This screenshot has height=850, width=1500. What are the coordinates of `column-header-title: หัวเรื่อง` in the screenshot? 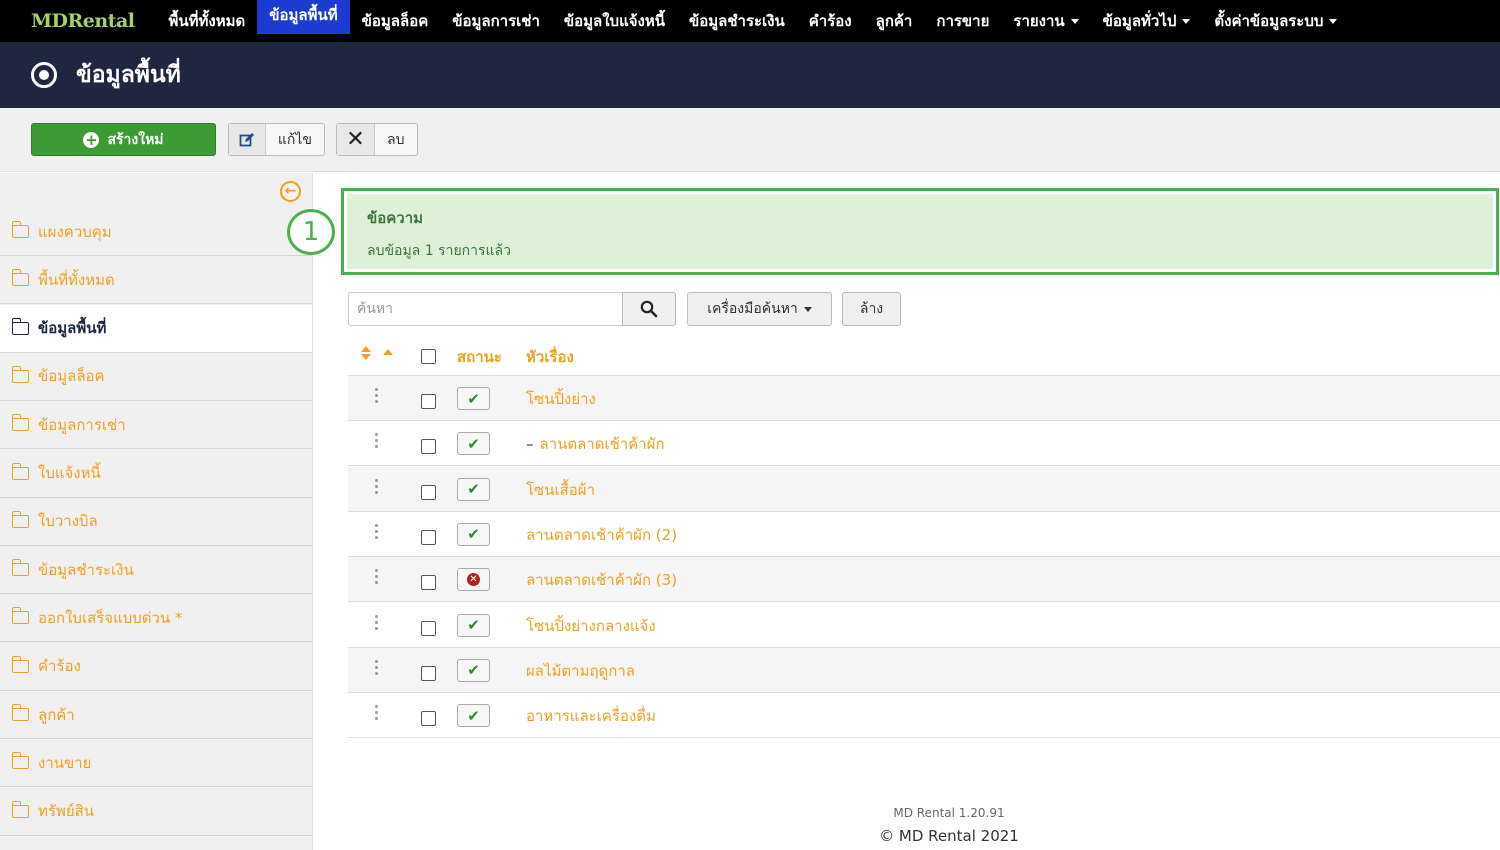 It's located at (550, 357).